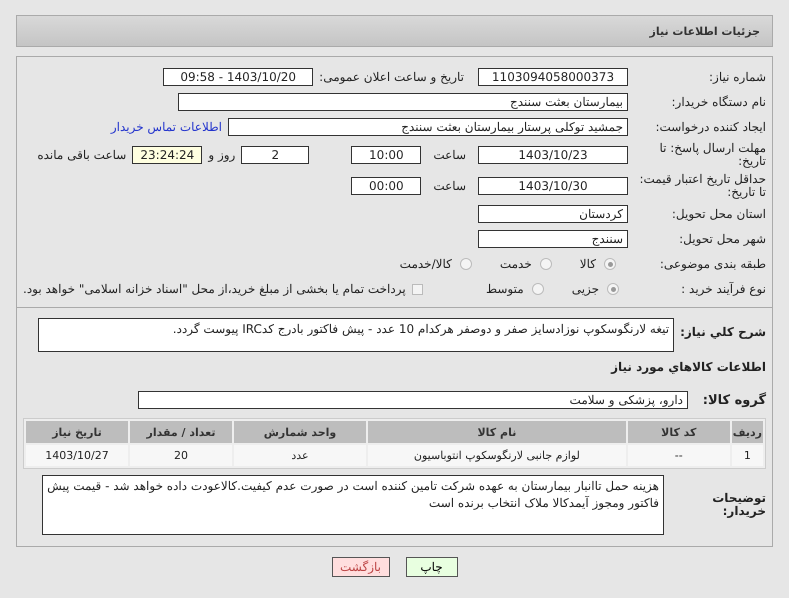 The height and width of the screenshot is (598, 789). Describe the element at coordinates (712, 155) in the screenshot. I see `field-label: مهلت ارسال پاسخ: تا تاریخ:` at that location.